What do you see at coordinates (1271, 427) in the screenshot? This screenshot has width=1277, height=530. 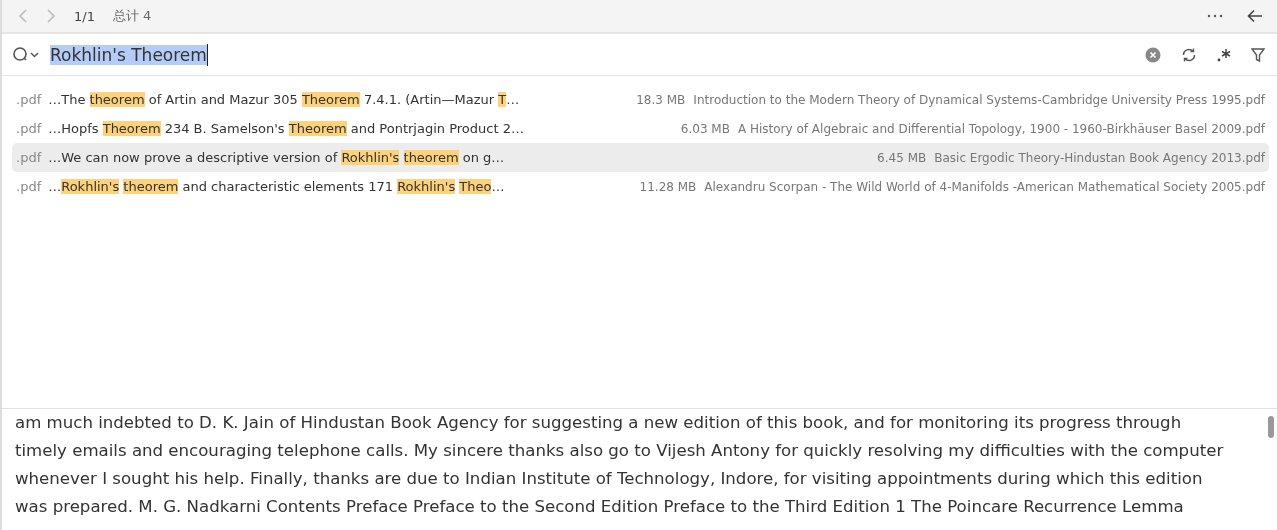 I see `scrollbar-thumb` at bounding box center [1271, 427].